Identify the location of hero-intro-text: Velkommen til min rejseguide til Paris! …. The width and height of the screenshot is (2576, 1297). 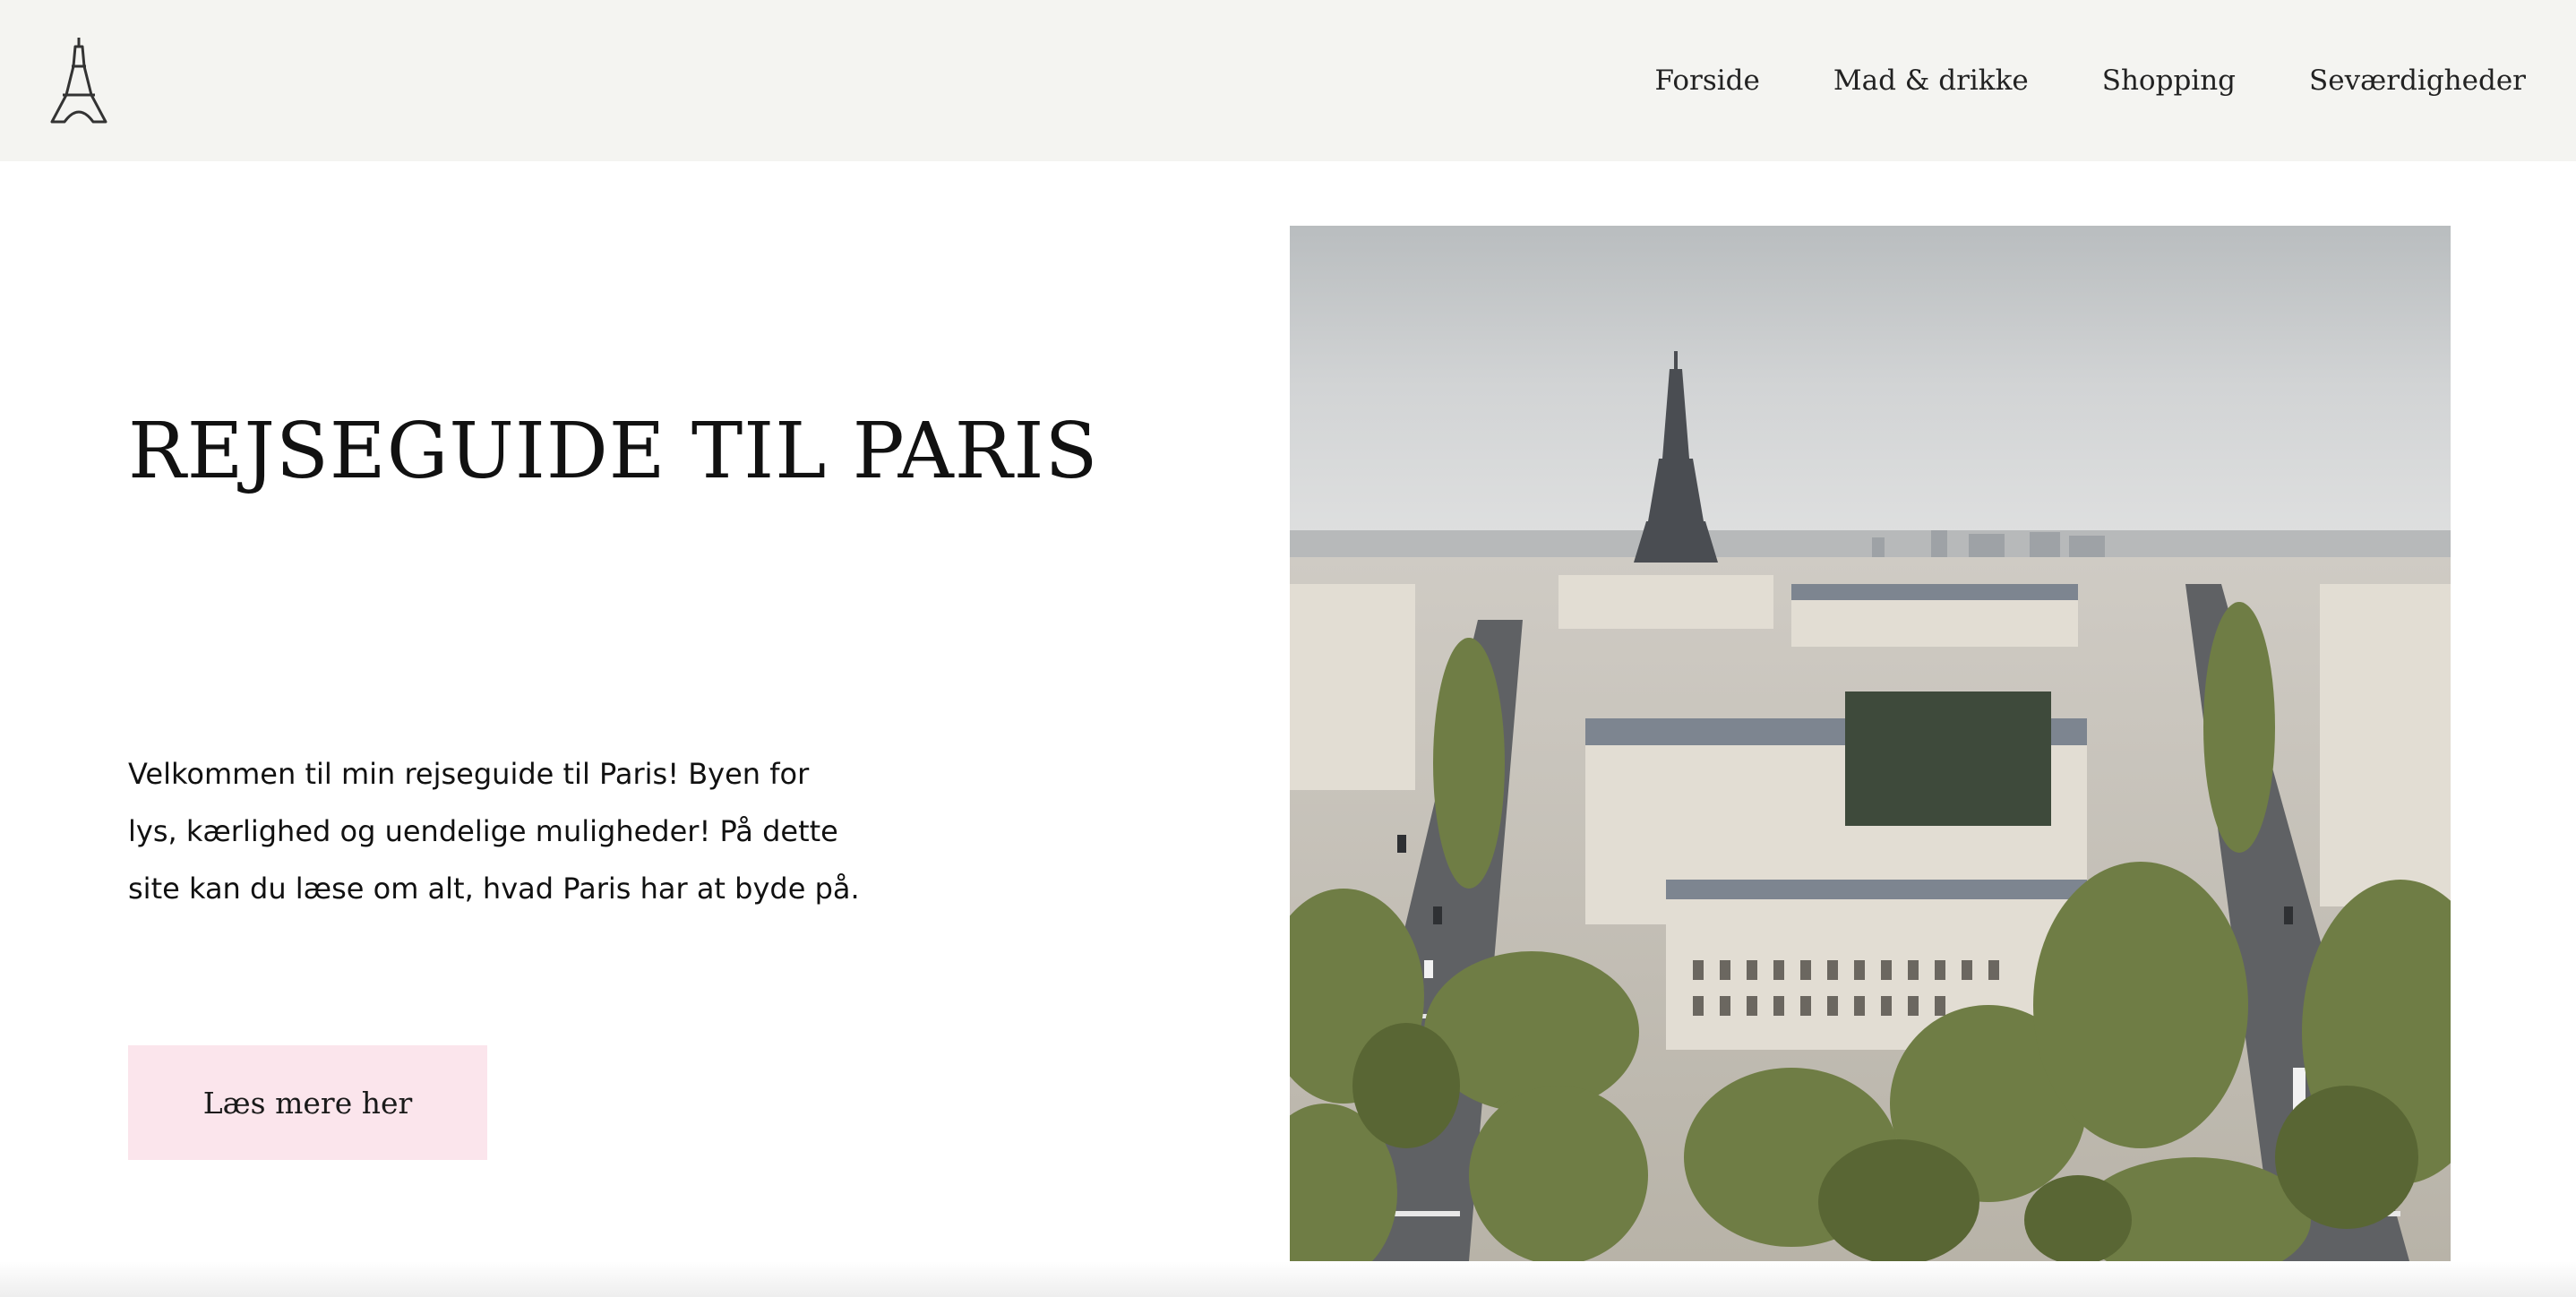
(494, 831).